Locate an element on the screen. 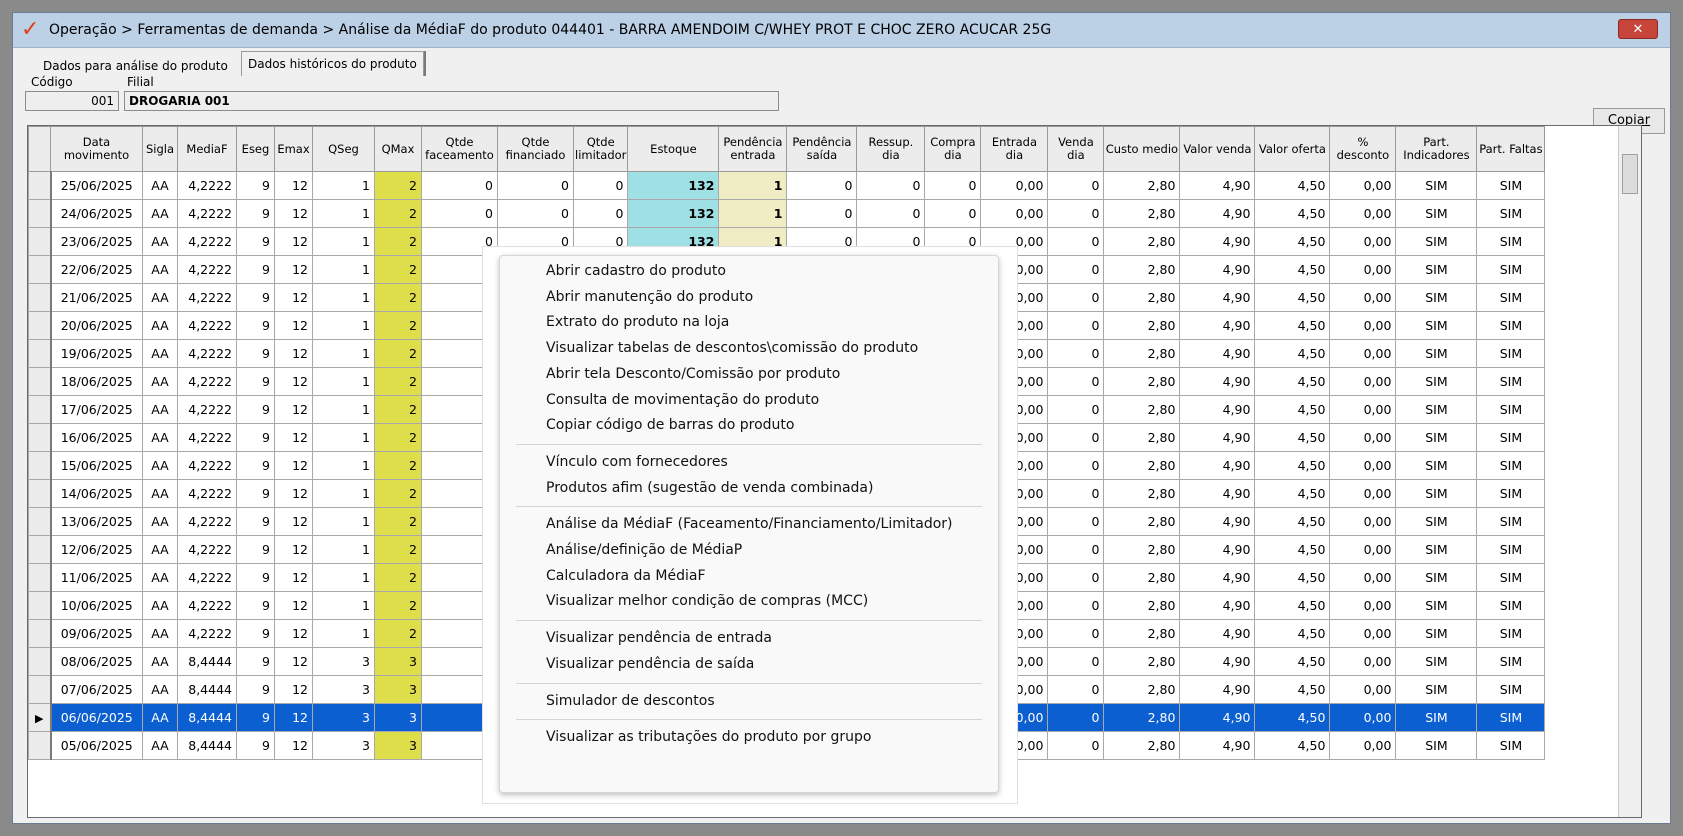 The width and height of the screenshot is (1683, 836). scrollbar-thumb is located at coordinates (1630, 174).